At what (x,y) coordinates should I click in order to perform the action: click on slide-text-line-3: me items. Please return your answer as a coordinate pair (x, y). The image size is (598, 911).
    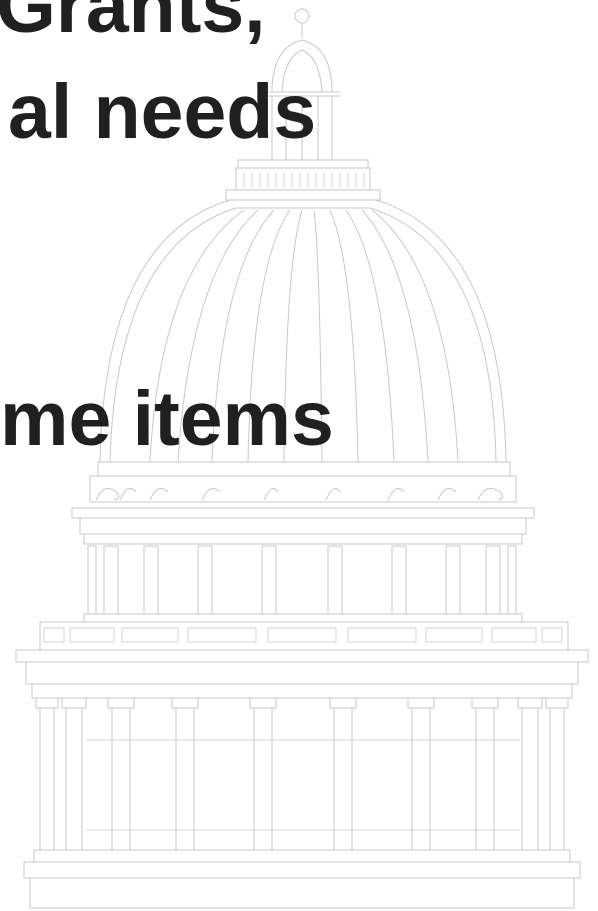
    Looking at the image, I should click on (167, 419).